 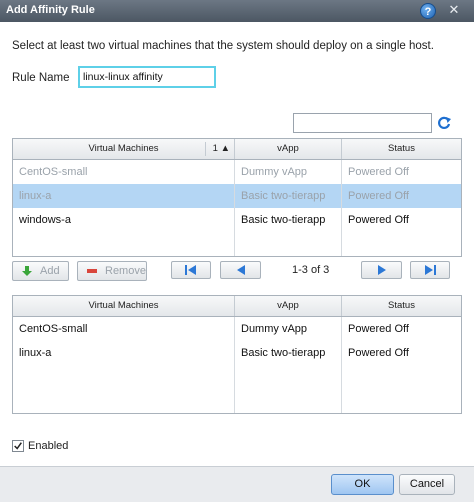 I want to click on last-page-icon, so click(x=430, y=270).